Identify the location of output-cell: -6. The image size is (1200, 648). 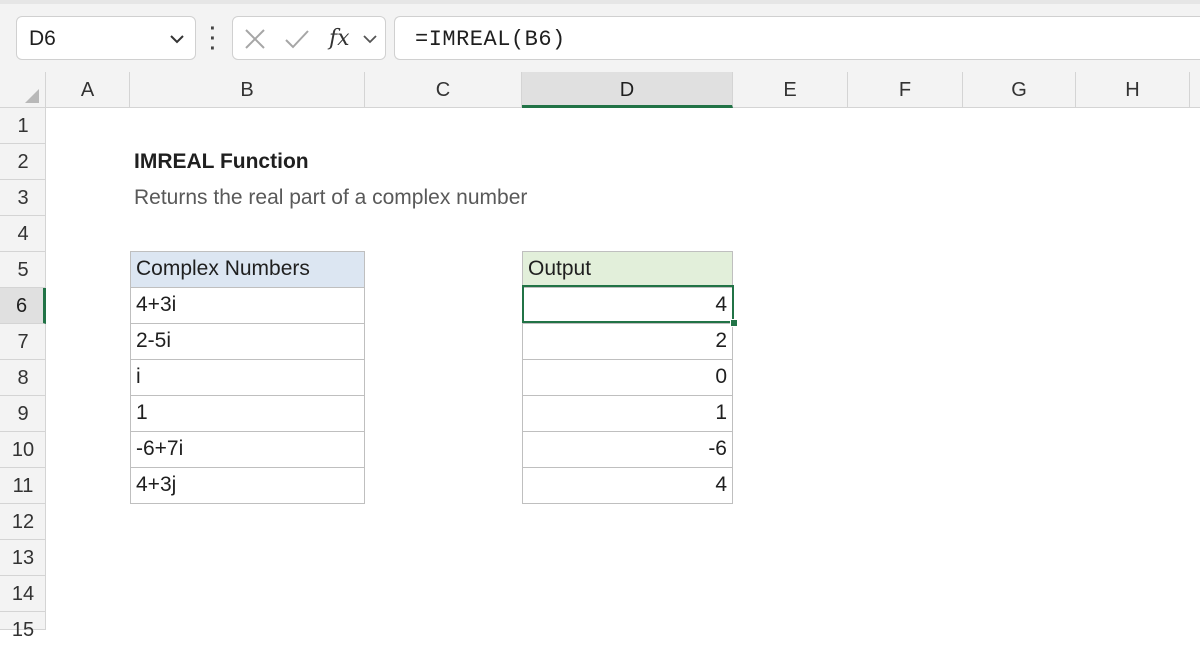
(627, 449).